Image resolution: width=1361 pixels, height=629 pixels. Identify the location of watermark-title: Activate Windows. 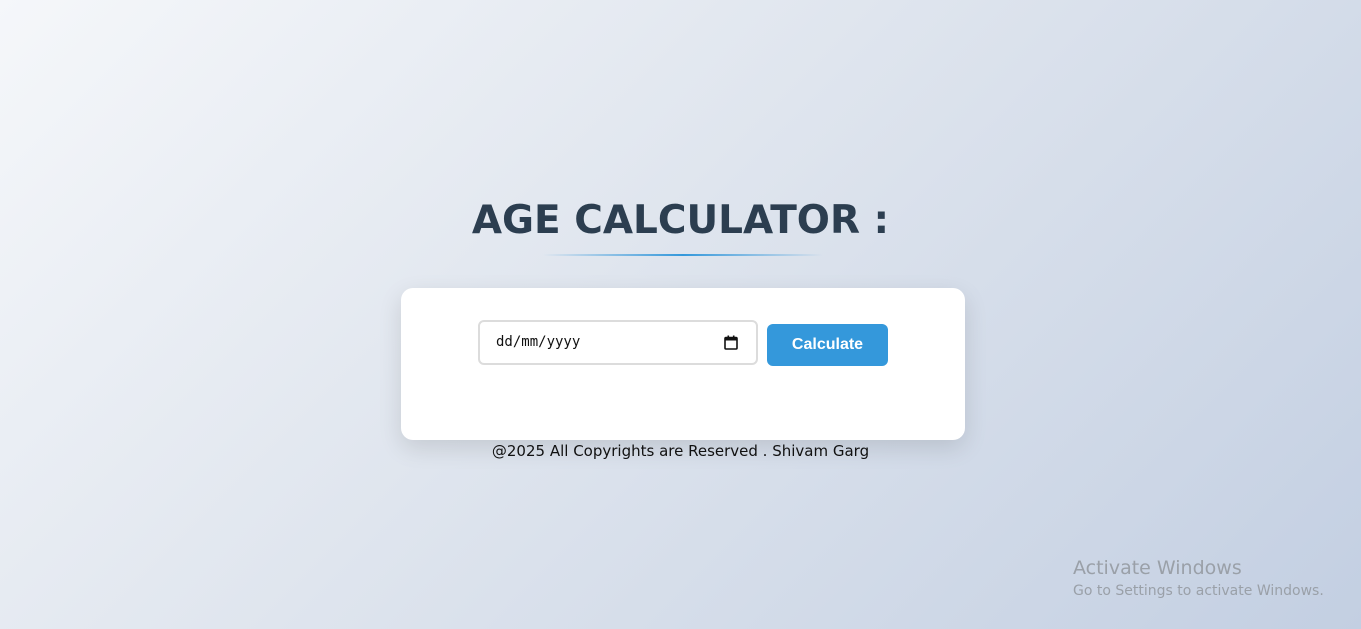
(1157, 568).